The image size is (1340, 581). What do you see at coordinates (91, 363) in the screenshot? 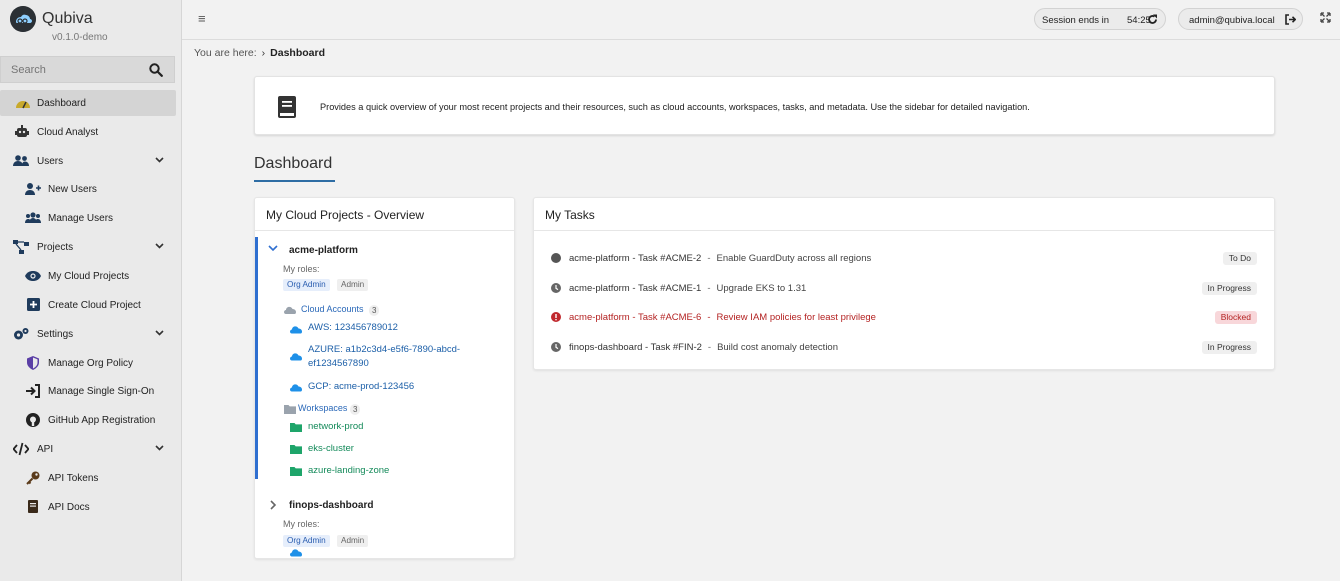
I see `sidebar-item-label: Manage Org Policy` at bounding box center [91, 363].